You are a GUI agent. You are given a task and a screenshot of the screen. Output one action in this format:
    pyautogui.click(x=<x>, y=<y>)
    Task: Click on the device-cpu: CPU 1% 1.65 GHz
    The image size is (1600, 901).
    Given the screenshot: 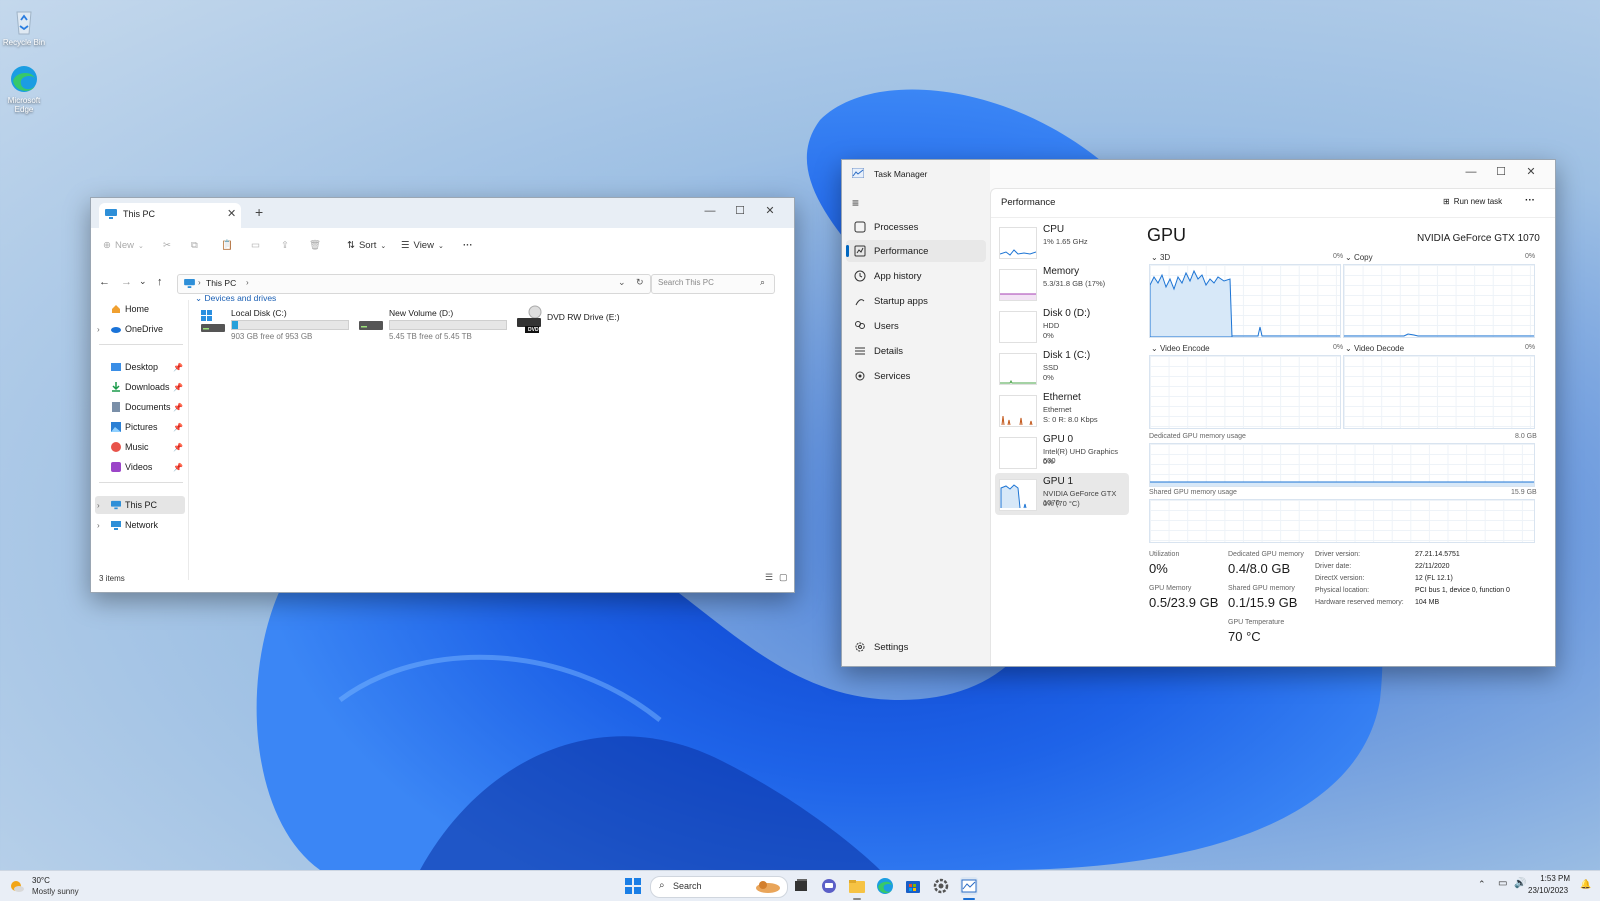 What is the action you would take?
    pyautogui.click(x=1062, y=242)
    